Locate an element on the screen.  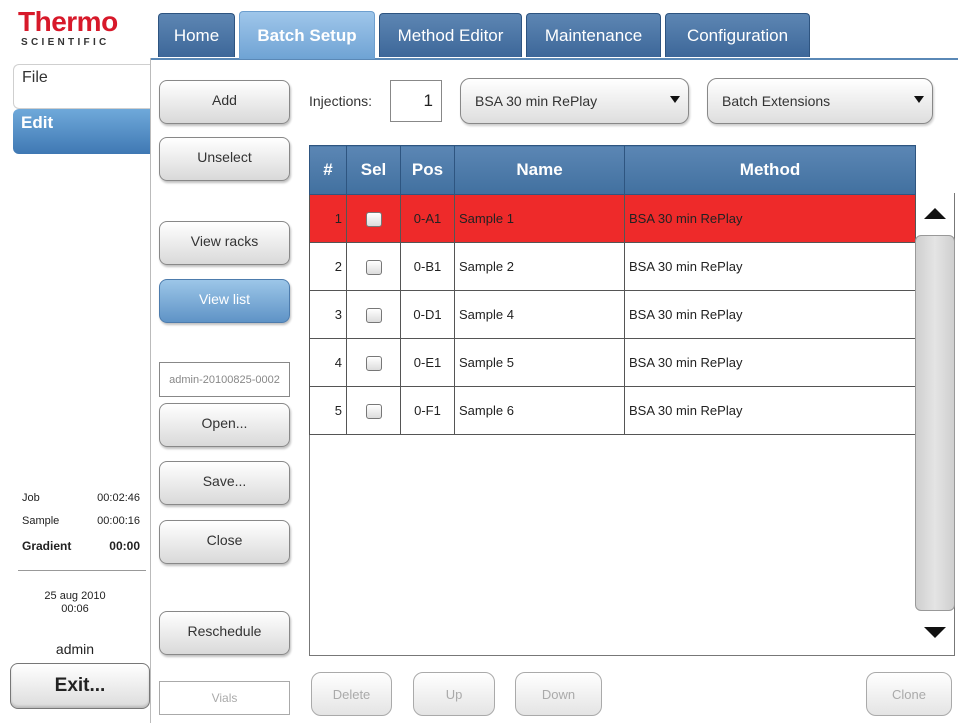
table-row: 5 0-F1 Sample 6 BSA 30 min RePlay is located at coordinates (612, 410).